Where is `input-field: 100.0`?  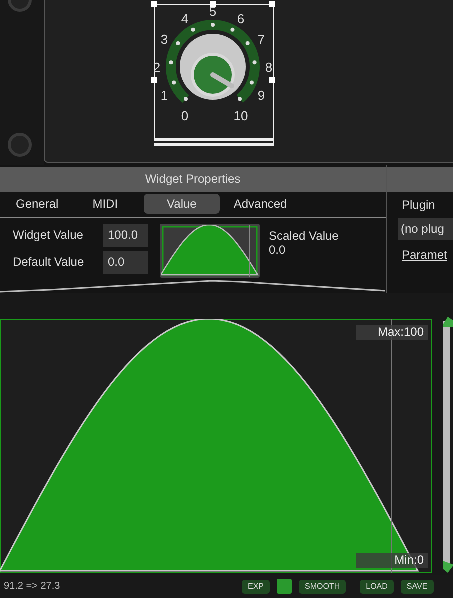 input-field: 100.0 is located at coordinates (125, 235).